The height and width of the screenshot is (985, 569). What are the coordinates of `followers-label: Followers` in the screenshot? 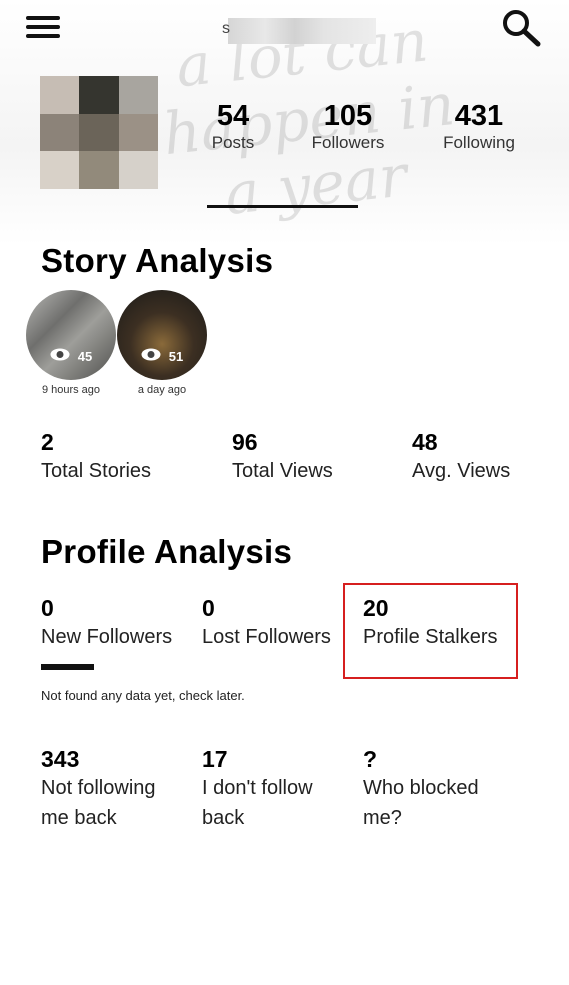 It's located at (348, 142).